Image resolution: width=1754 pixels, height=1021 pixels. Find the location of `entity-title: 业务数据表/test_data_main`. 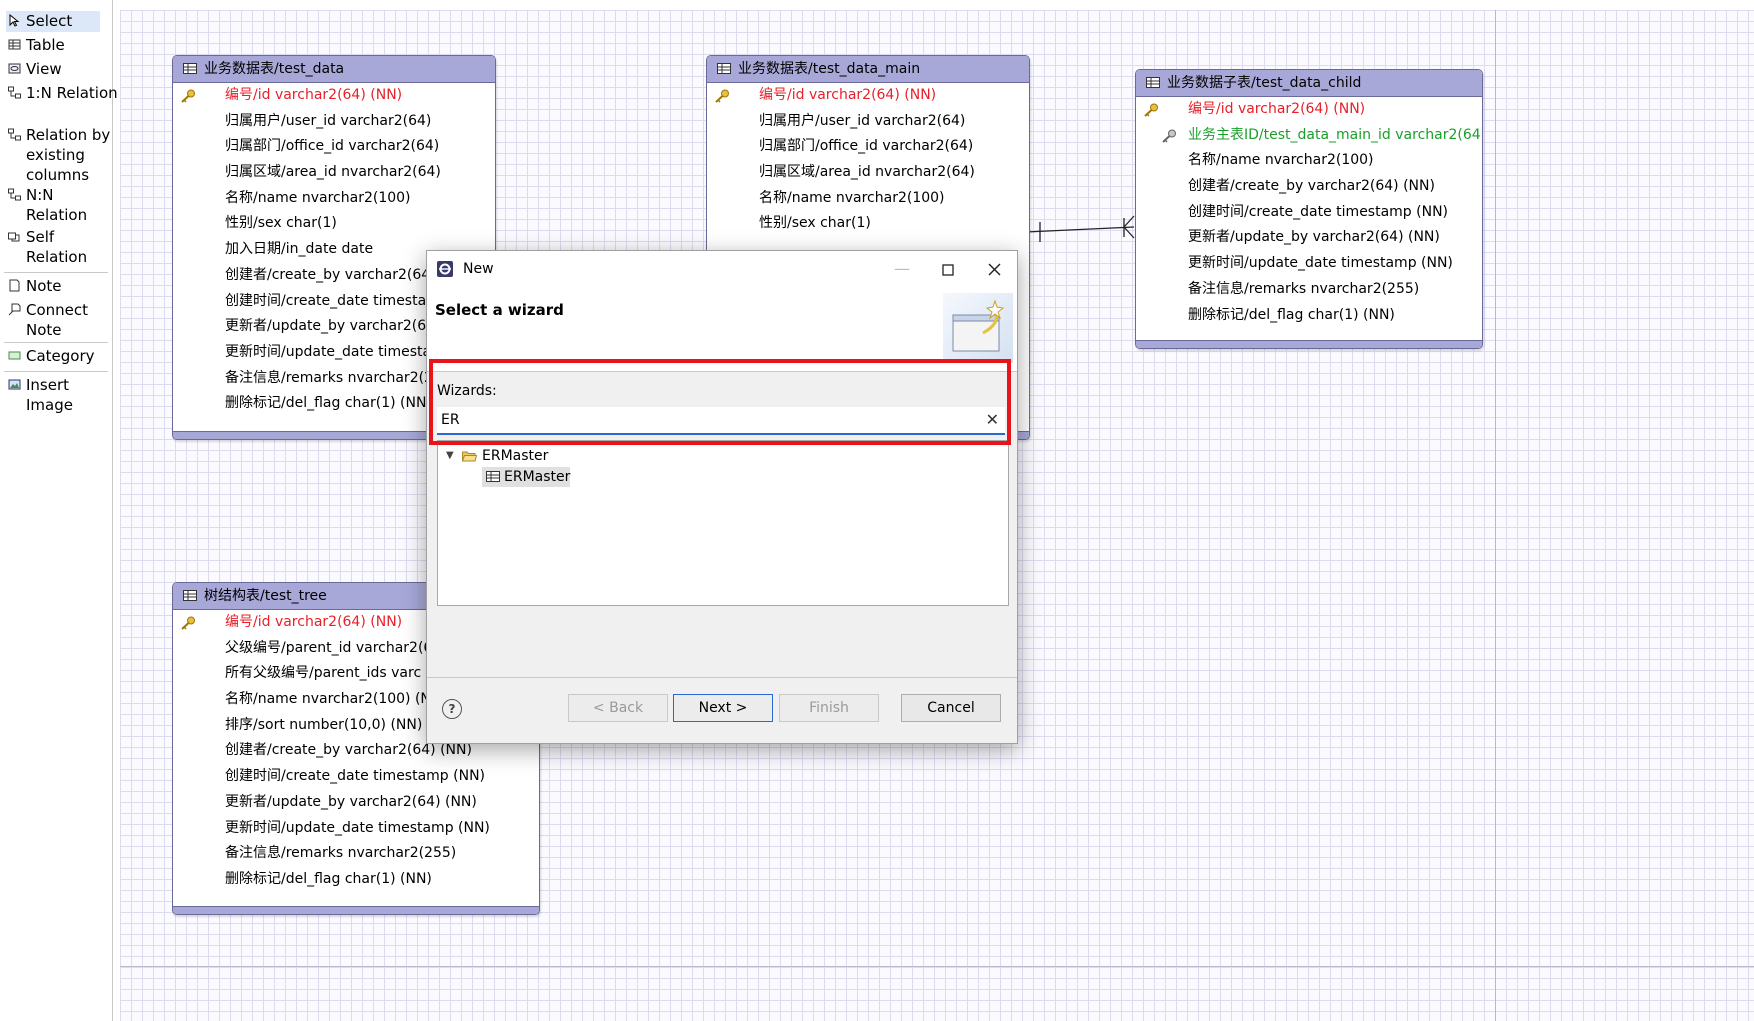

entity-title: 业务数据表/test_data_main is located at coordinates (829, 69).